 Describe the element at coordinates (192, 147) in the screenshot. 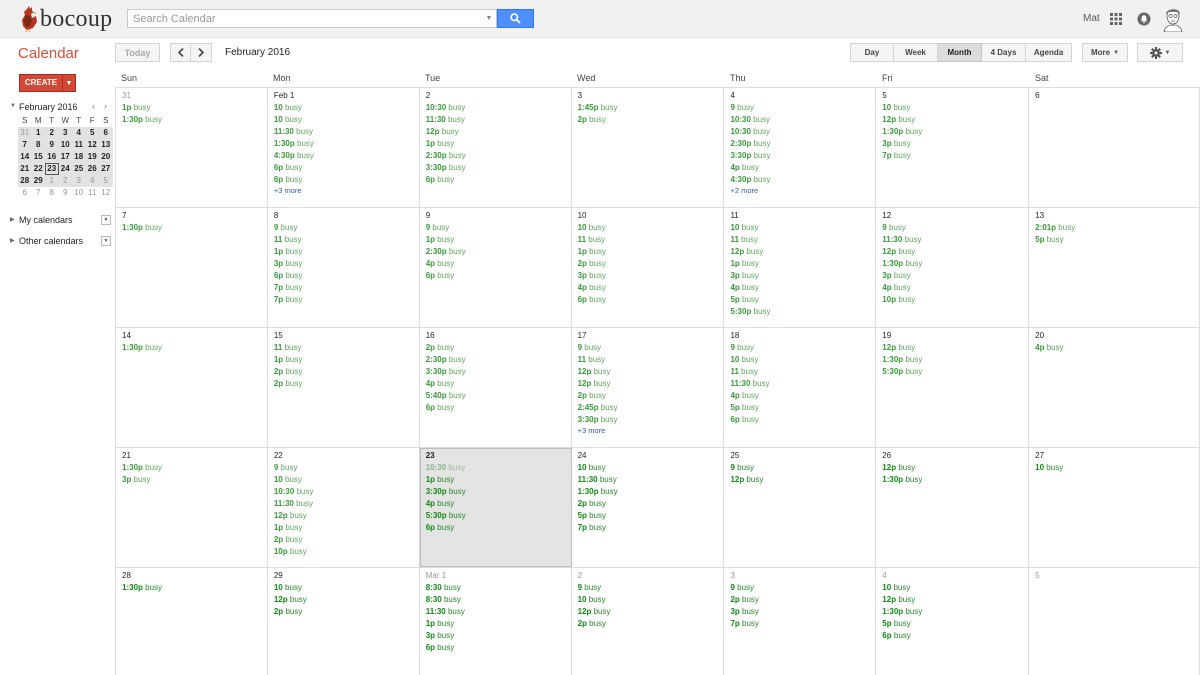

I see `day-cell: 31 1p busy 1:30p busy` at that location.